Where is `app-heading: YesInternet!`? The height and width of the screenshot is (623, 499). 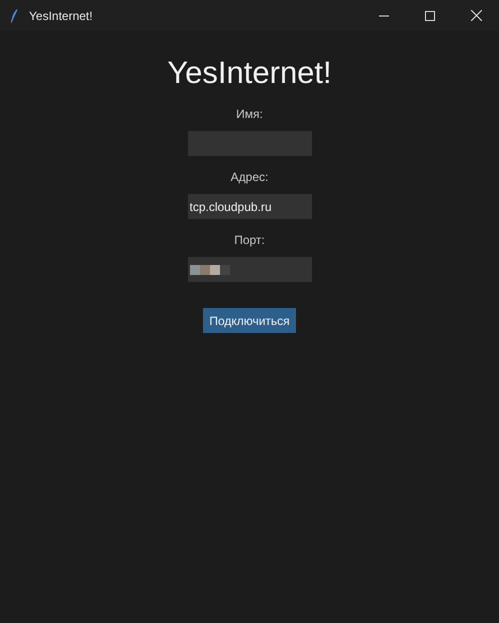 app-heading: YesInternet! is located at coordinates (249, 73).